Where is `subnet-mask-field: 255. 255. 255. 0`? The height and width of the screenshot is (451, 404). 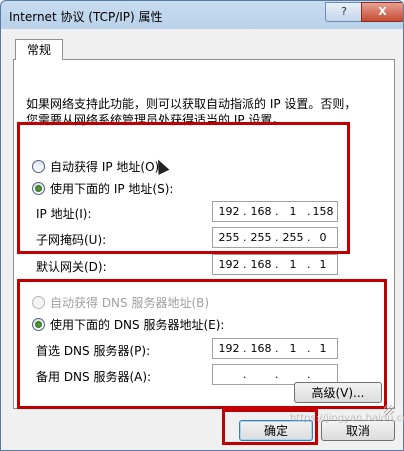
subnet-mask-field: 255. 255. 255. 0 is located at coordinates (275, 237).